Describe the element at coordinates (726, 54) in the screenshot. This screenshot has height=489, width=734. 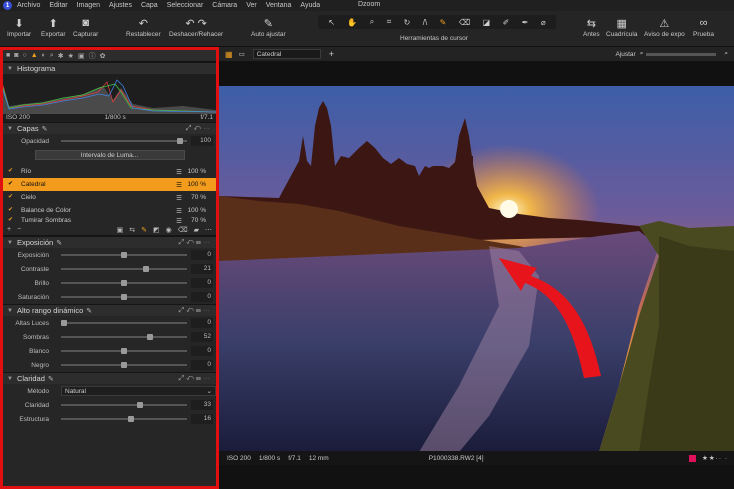
I see `zoom-in-icon: ⌕` at that location.